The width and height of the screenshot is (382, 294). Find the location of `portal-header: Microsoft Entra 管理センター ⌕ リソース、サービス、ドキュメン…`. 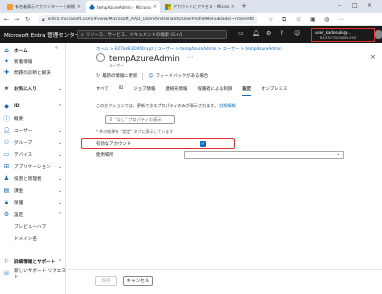

portal-header: Microsoft Entra 管理センター ⌕ リソース、サービス、ドキュメン… is located at coordinates (191, 34).